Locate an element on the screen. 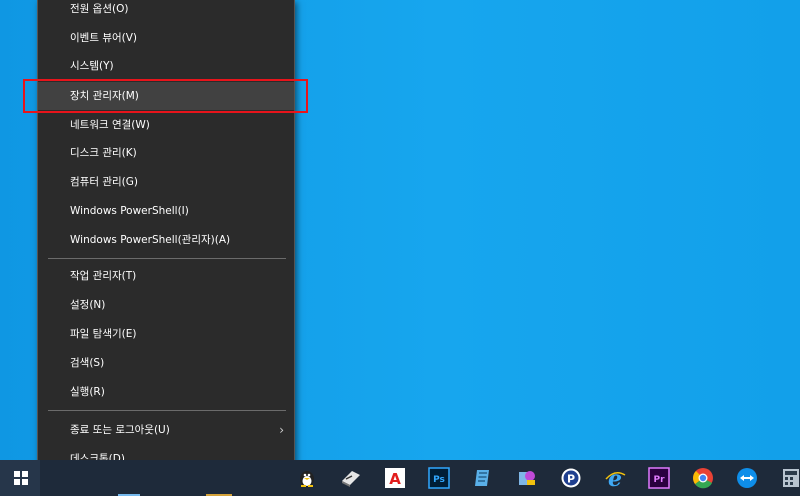 The width and height of the screenshot is (800, 496). menu-item-disk-management: 디스크 관리(K) is located at coordinates (166, 153).